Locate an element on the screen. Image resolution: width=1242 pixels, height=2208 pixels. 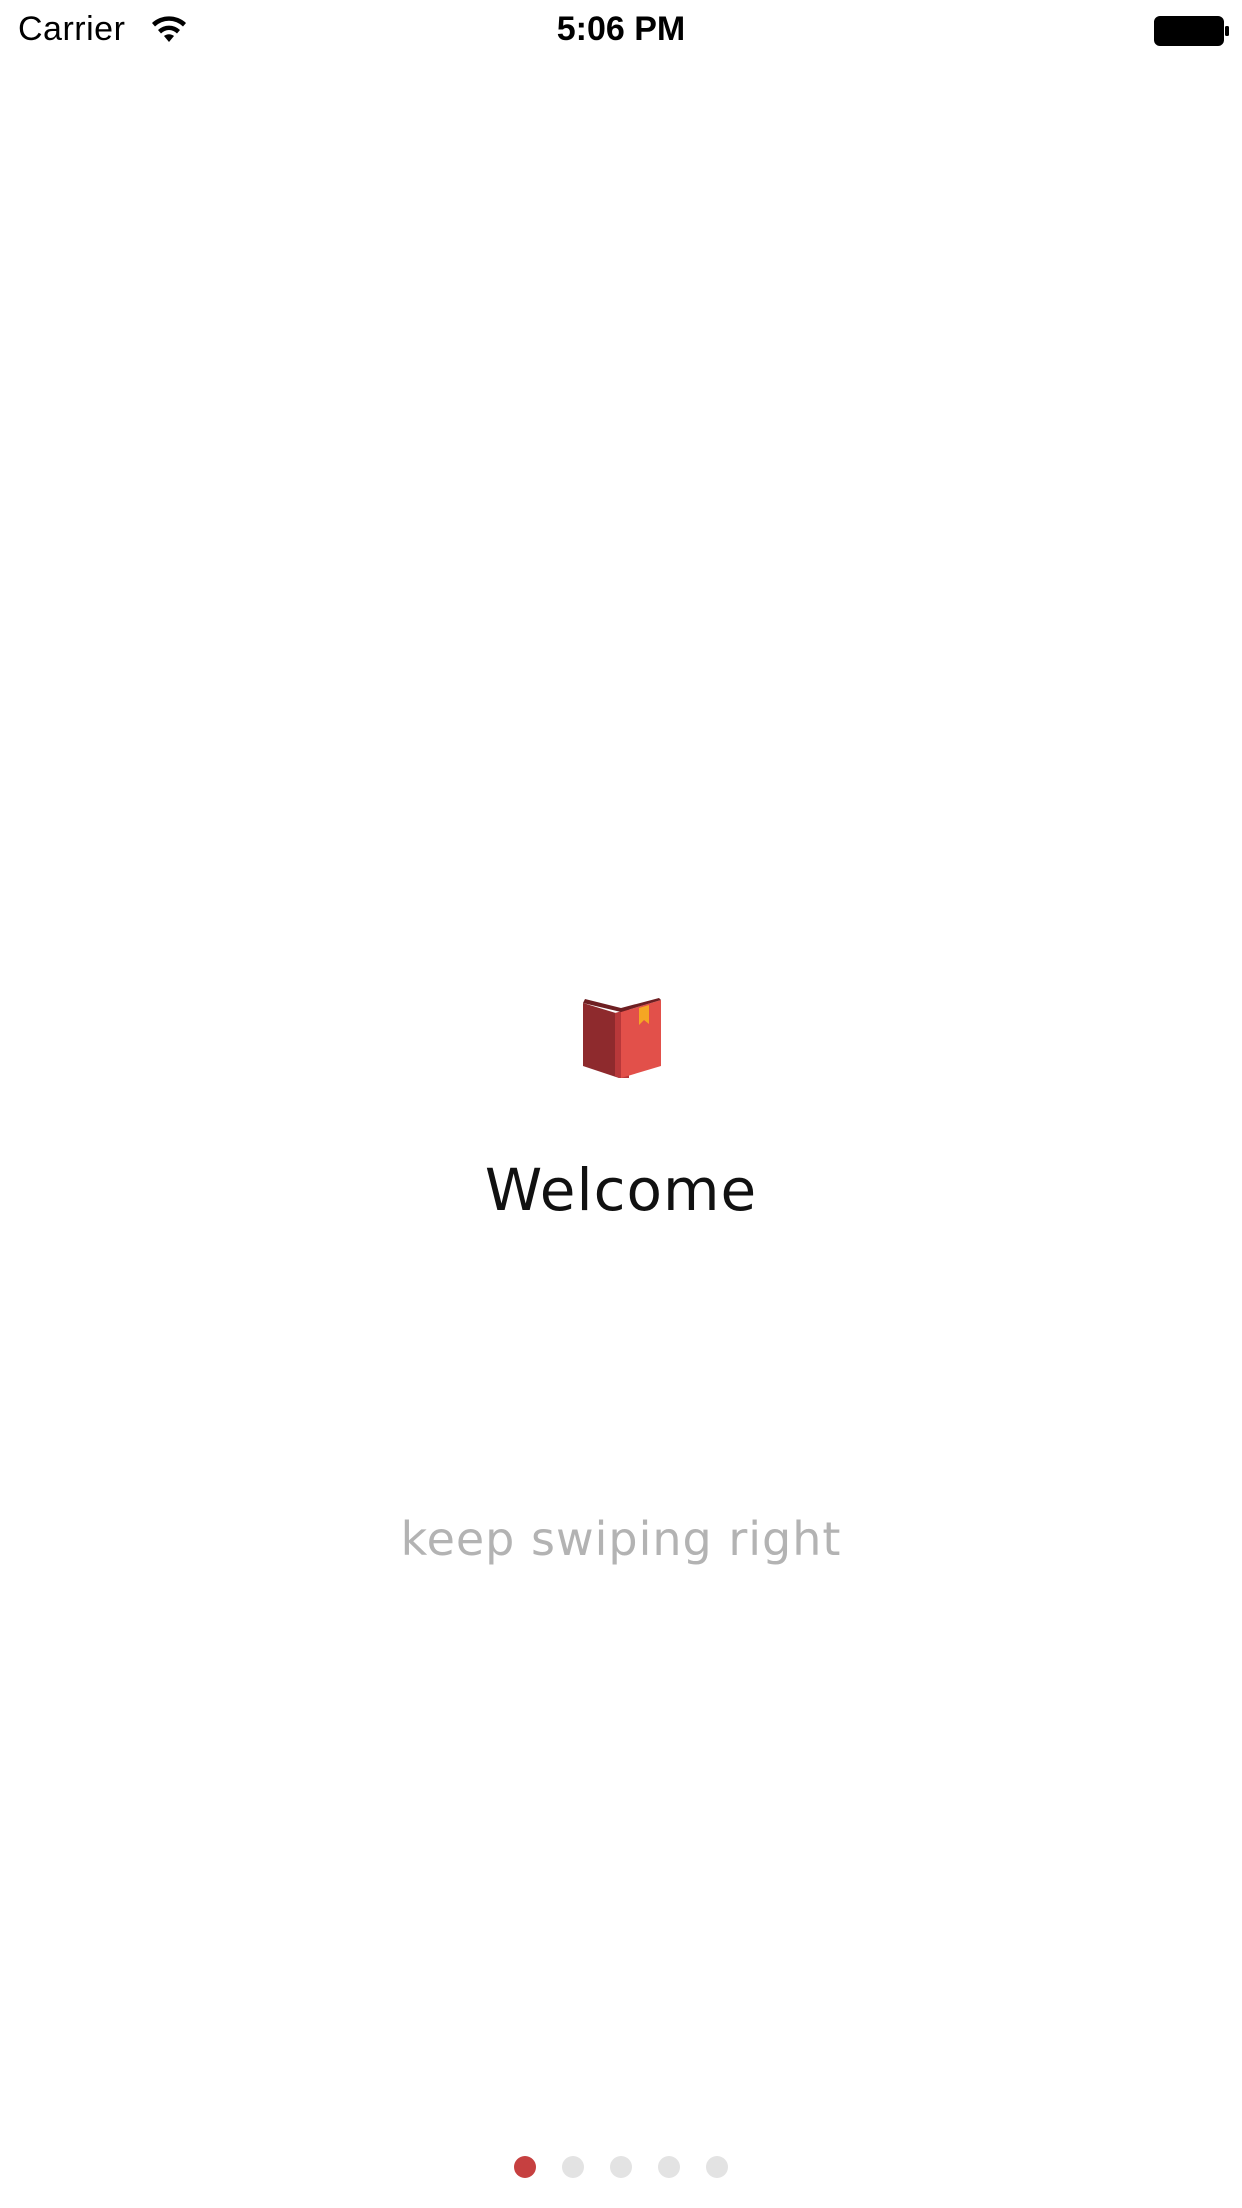
swipe-hint: keep swiping right is located at coordinates (621, 1539).